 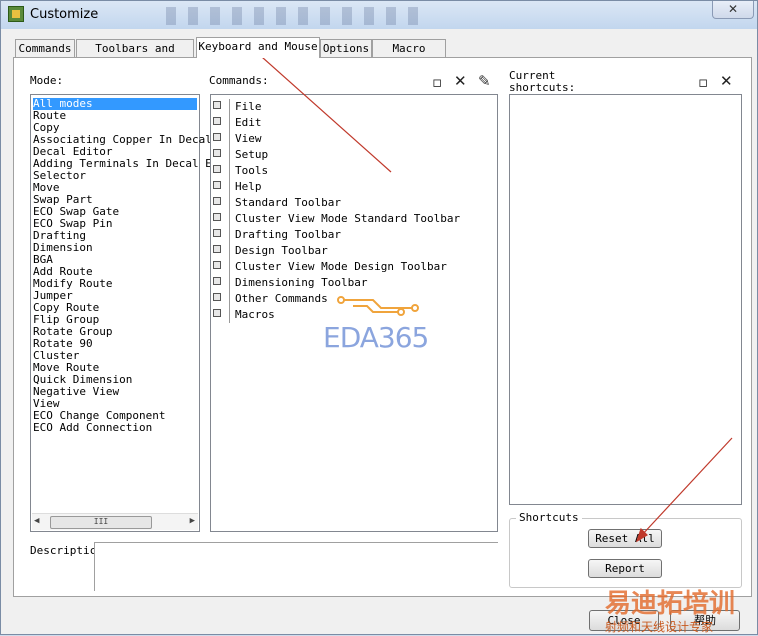 What do you see at coordinates (376, 337) in the screenshot?
I see `eda365-watermark: EDA365` at bounding box center [376, 337].